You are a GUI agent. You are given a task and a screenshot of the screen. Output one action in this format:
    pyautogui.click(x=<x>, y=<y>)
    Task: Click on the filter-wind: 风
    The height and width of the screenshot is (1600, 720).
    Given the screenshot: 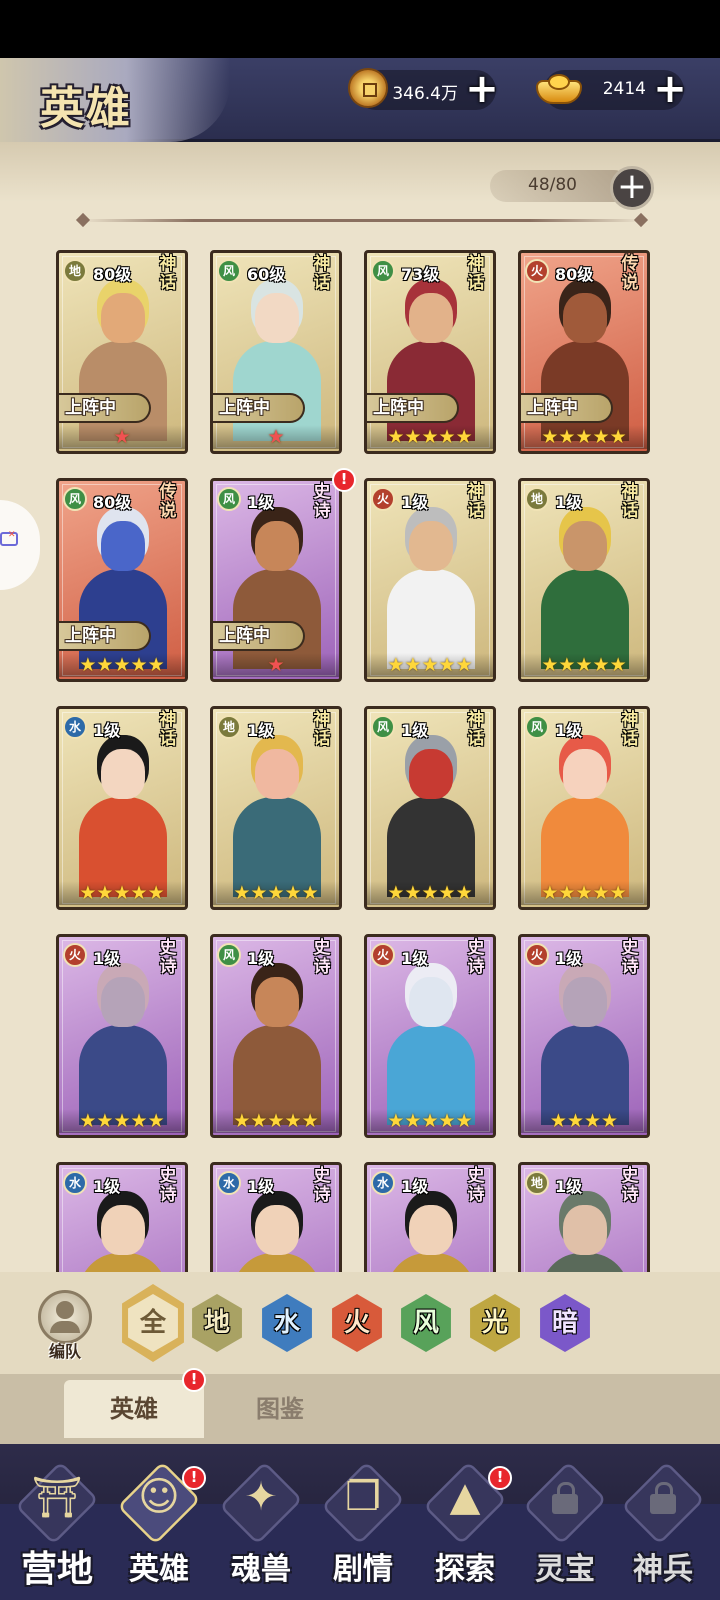 What is the action you would take?
    pyautogui.click(x=426, y=1323)
    